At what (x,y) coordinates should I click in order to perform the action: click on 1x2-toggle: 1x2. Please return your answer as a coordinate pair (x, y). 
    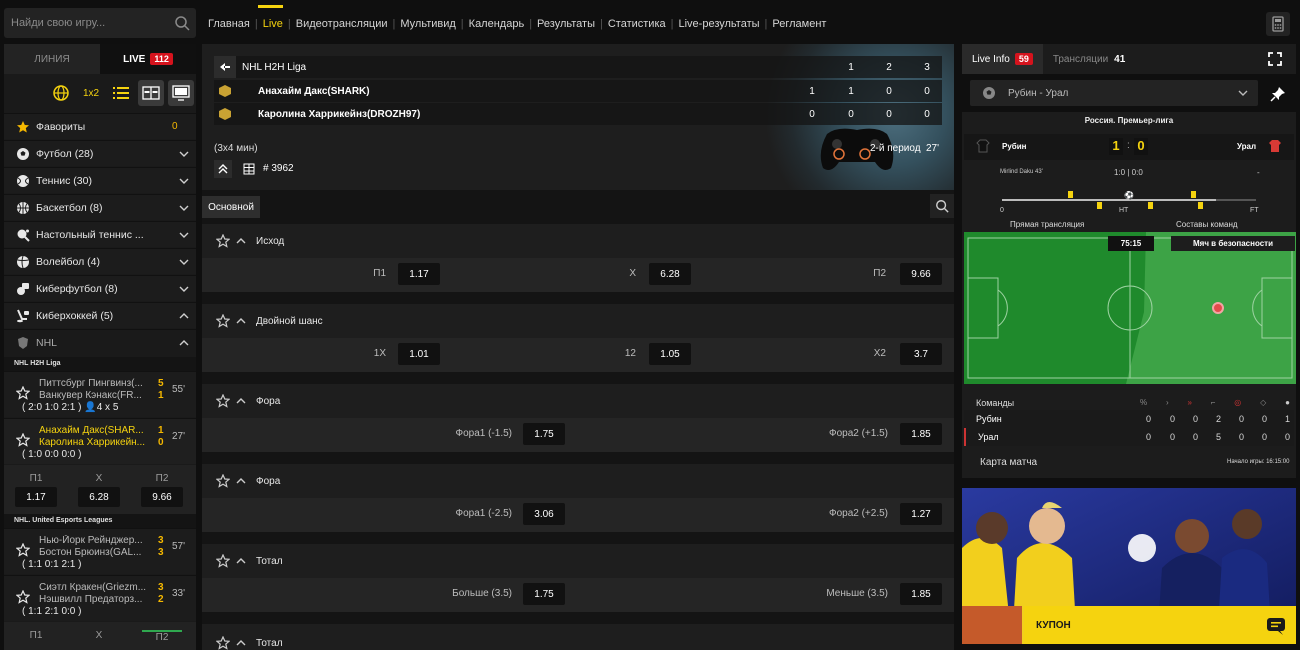
    Looking at the image, I should click on (91, 93).